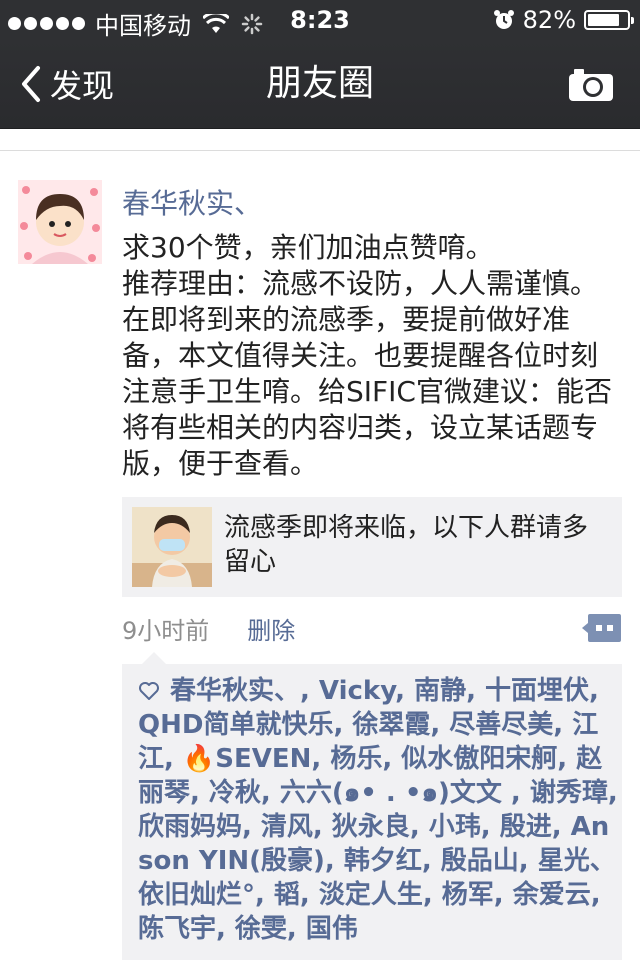 This screenshot has height=960, width=640. I want to click on author-avatar, so click(60, 222).